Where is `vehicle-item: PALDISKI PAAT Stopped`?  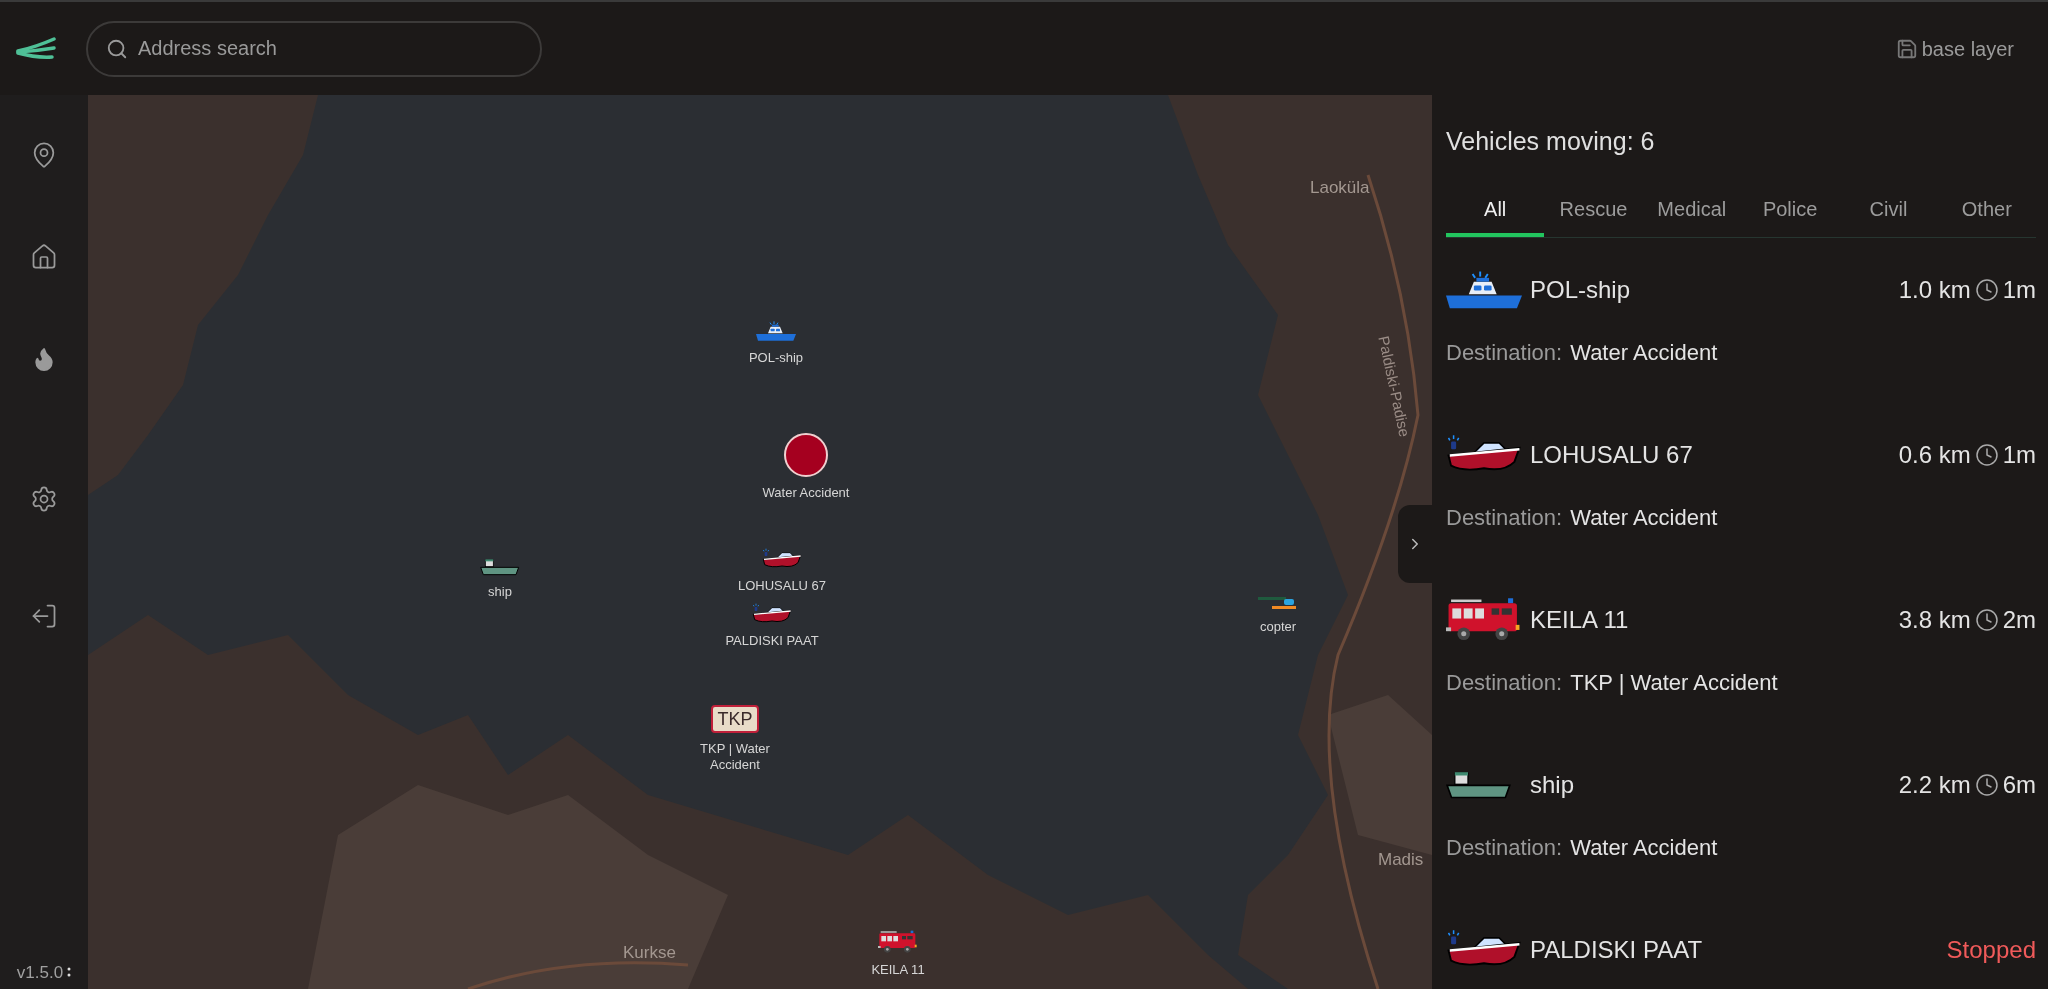 vehicle-item: PALDISKI PAAT Stopped is located at coordinates (1741, 943).